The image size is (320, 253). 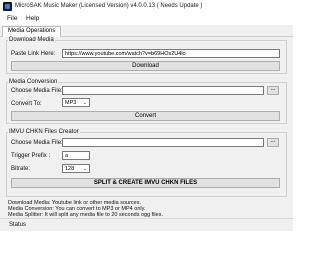 What do you see at coordinates (145, 183) in the screenshot?
I see `split-create-button: SPLIT & CREATE IMVU CHKN FILES` at bounding box center [145, 183].